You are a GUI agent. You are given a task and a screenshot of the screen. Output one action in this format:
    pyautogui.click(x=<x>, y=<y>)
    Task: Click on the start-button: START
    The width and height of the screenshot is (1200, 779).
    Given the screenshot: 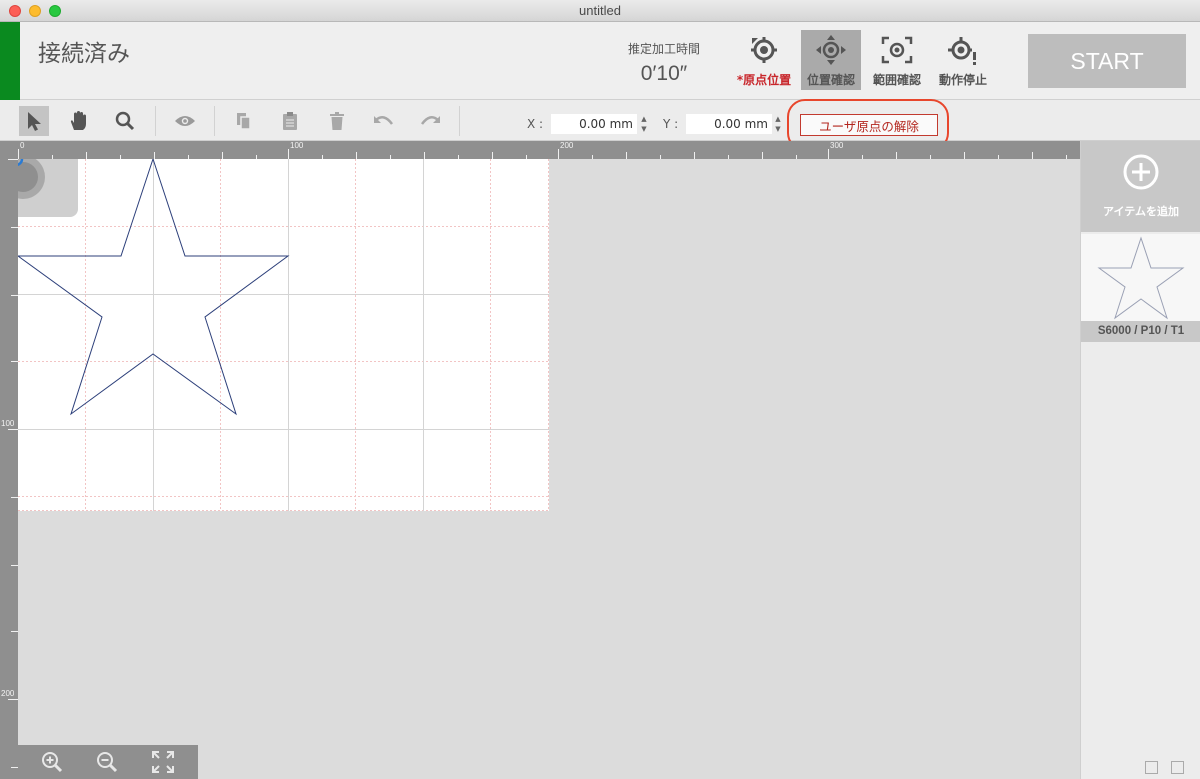 What is the action you would take?
    pyautogui.click(x=1107, y=61)
    